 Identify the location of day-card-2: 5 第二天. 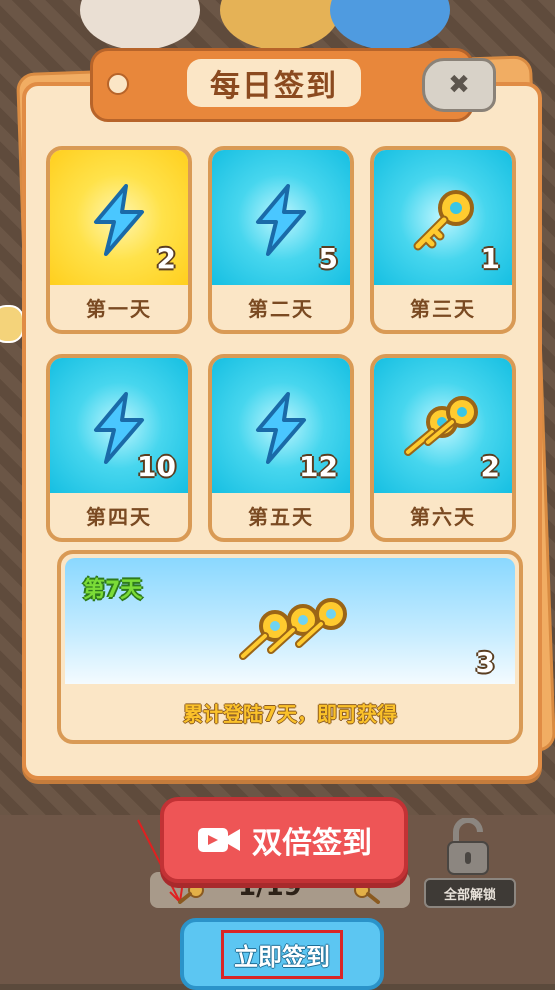
(281, 240).